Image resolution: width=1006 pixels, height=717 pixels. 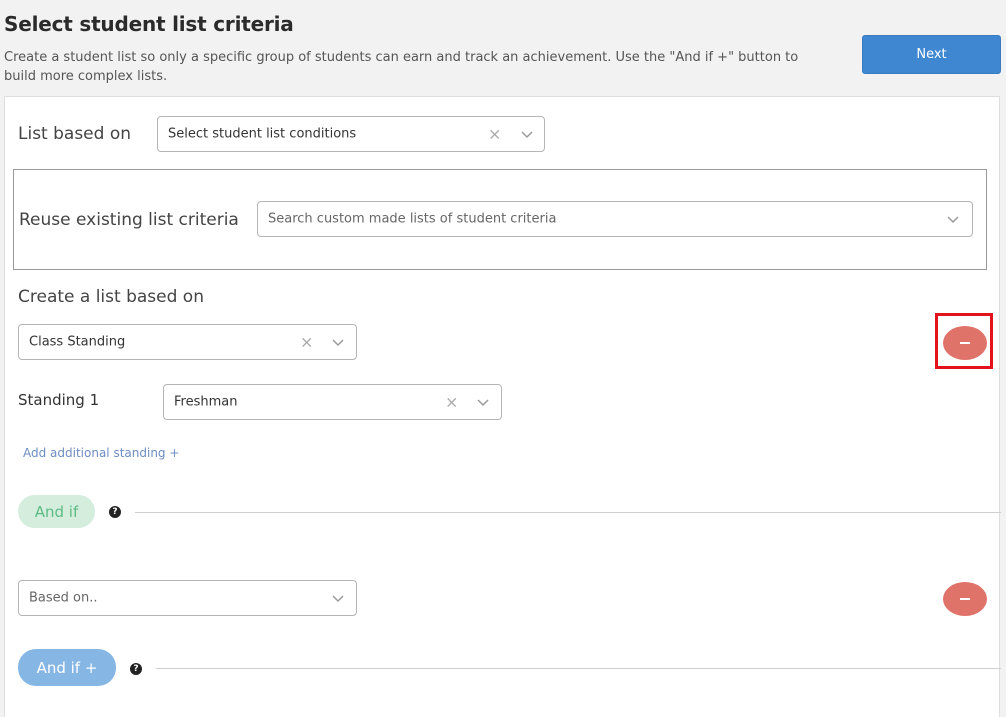 What do you see at coordinates (332, 402) in the screenshot?
I see `standing-select: Freshman ×` at bounding box center [332, 402].